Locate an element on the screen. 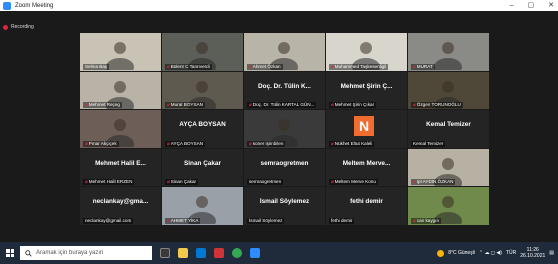 This screenshot has width=558, height=264. participant-name: Muhammed Taşkesenligil is located at coordinates (360, 66).